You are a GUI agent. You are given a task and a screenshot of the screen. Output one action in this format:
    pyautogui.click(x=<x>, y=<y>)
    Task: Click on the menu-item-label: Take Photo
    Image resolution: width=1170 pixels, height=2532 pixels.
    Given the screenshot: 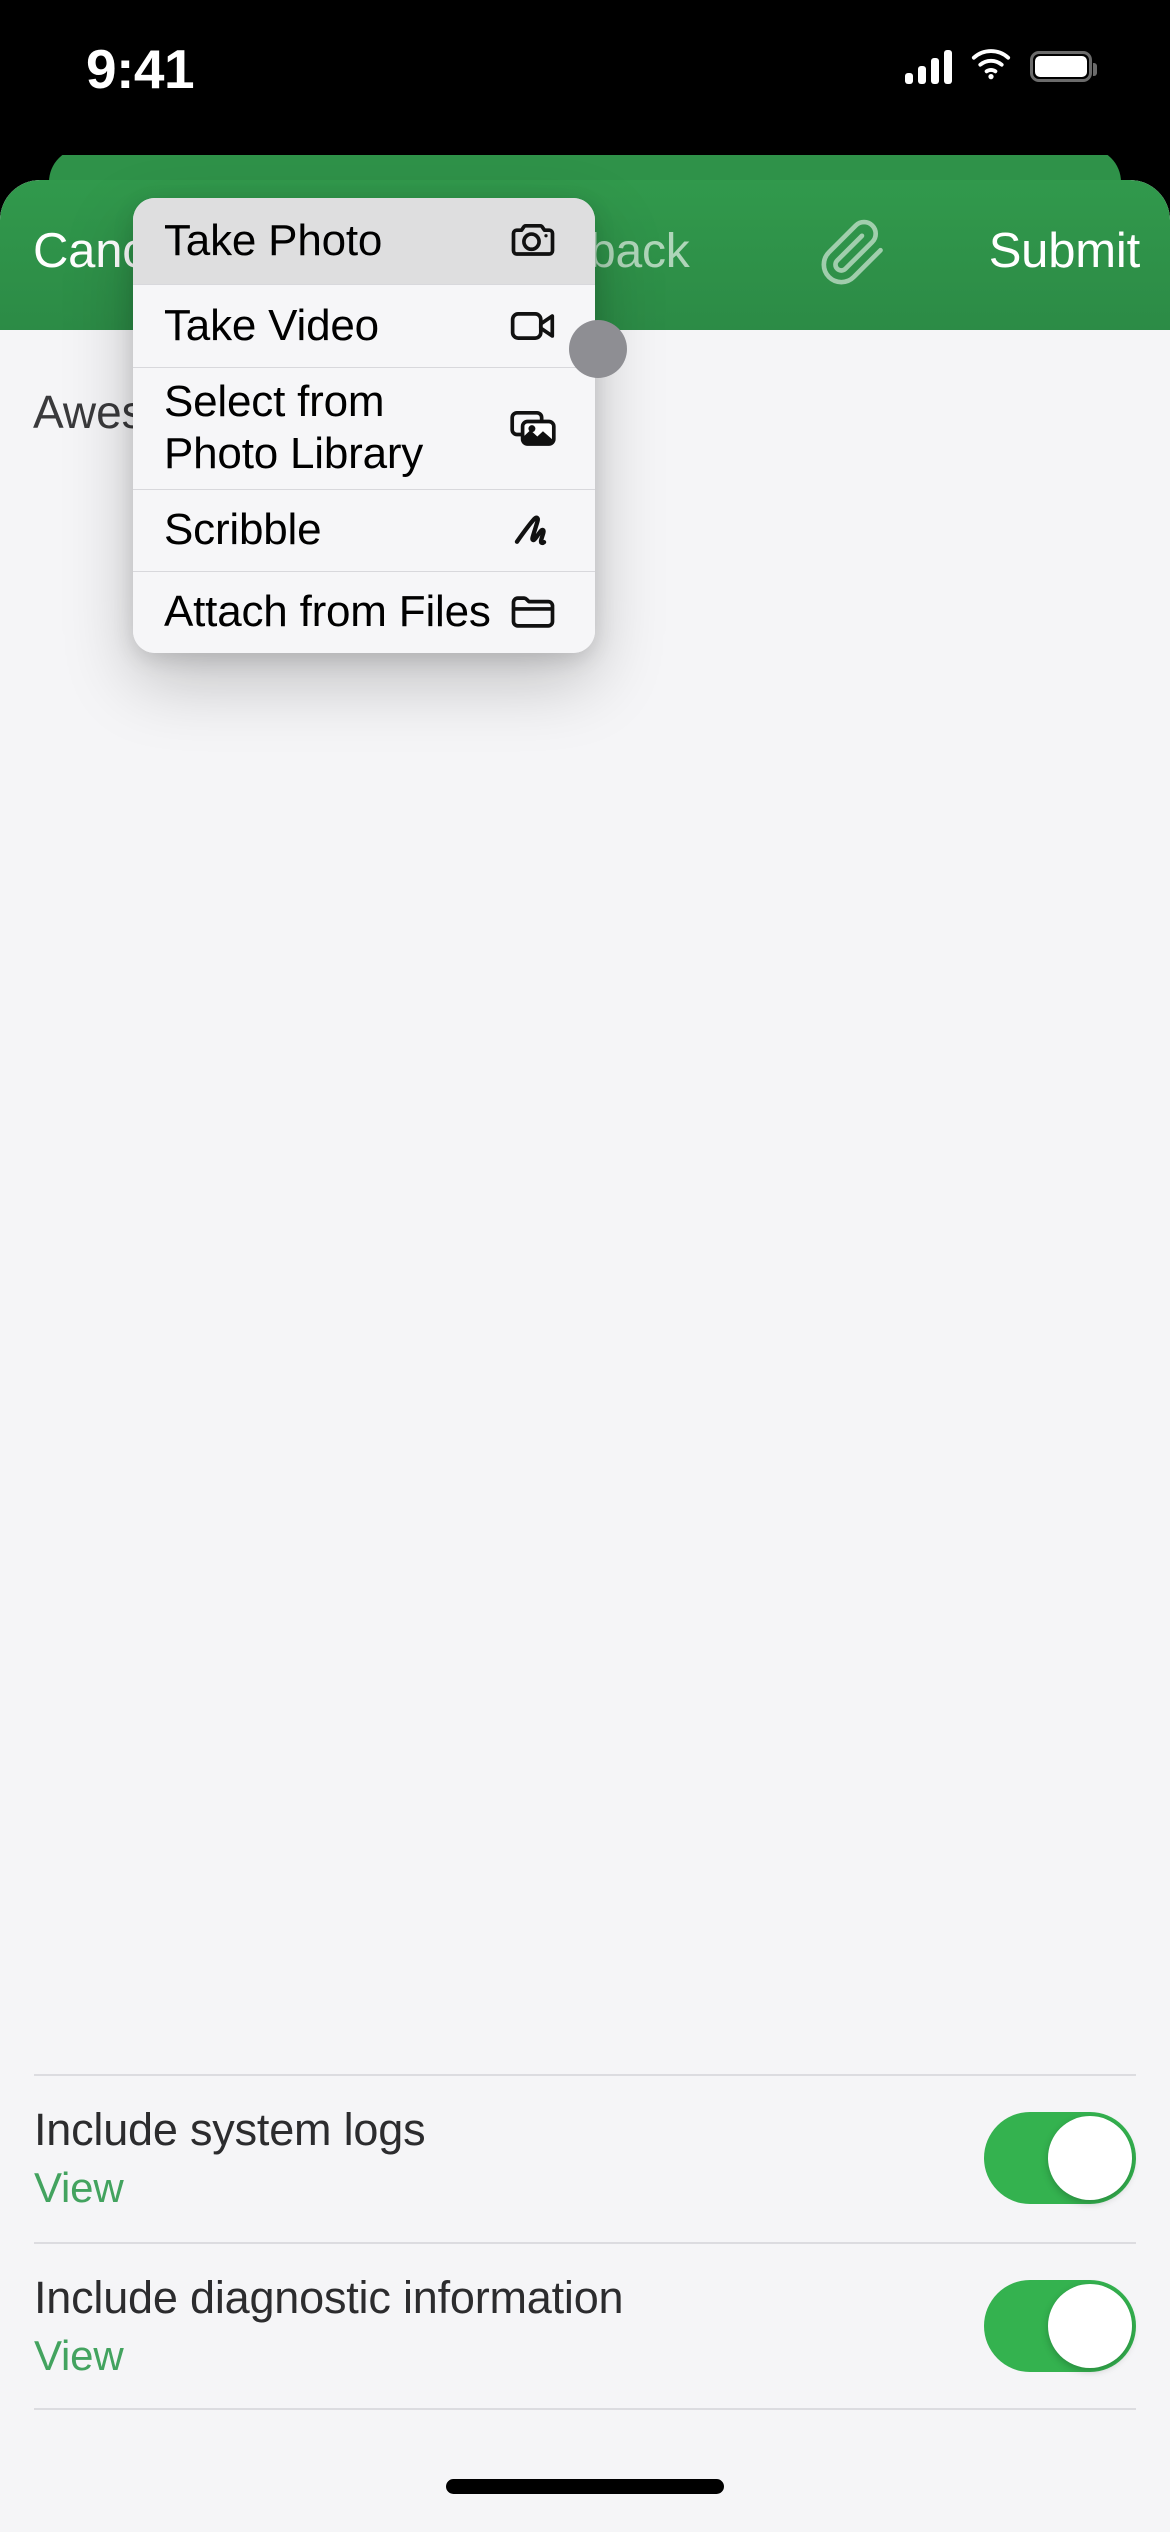 What is the action you would take?
    pyautogui.click(x=273, y=241)
    